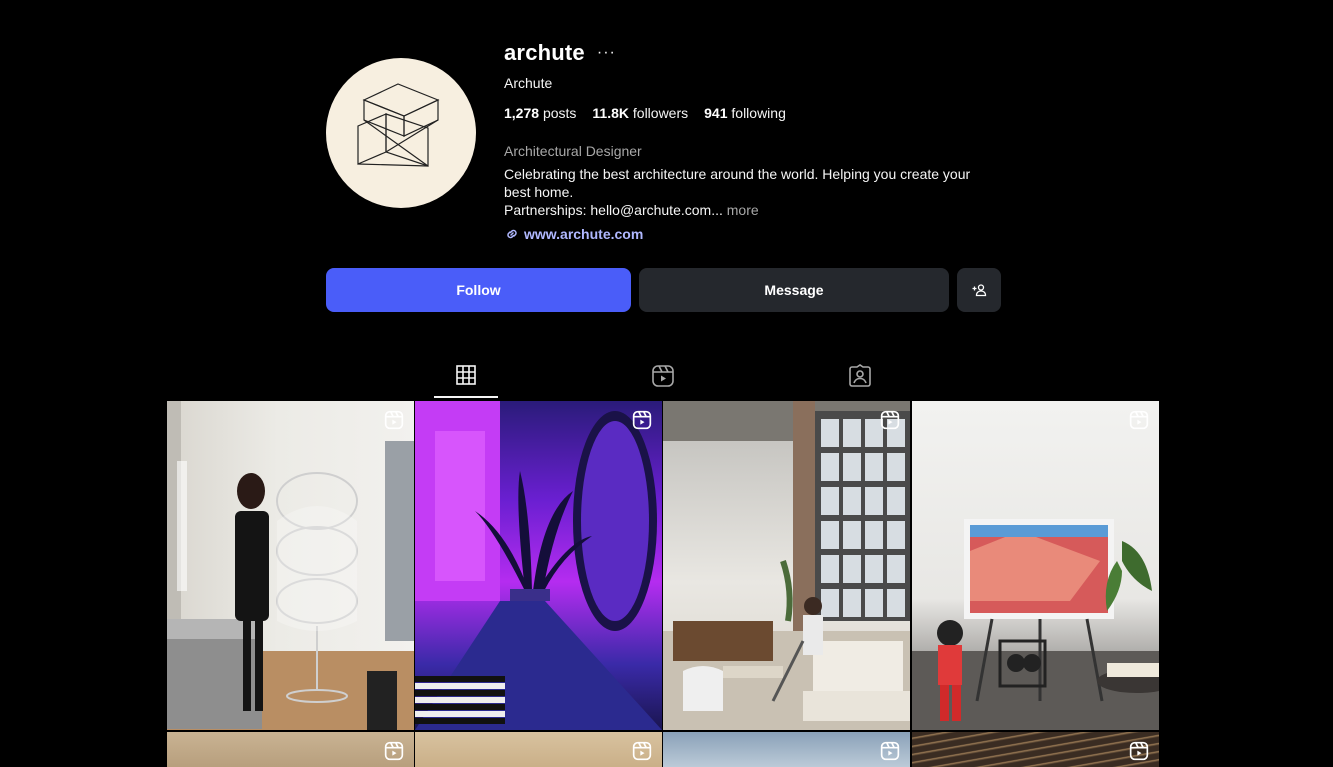  I want to click on posts-count: 1,278, so click(522, 113).